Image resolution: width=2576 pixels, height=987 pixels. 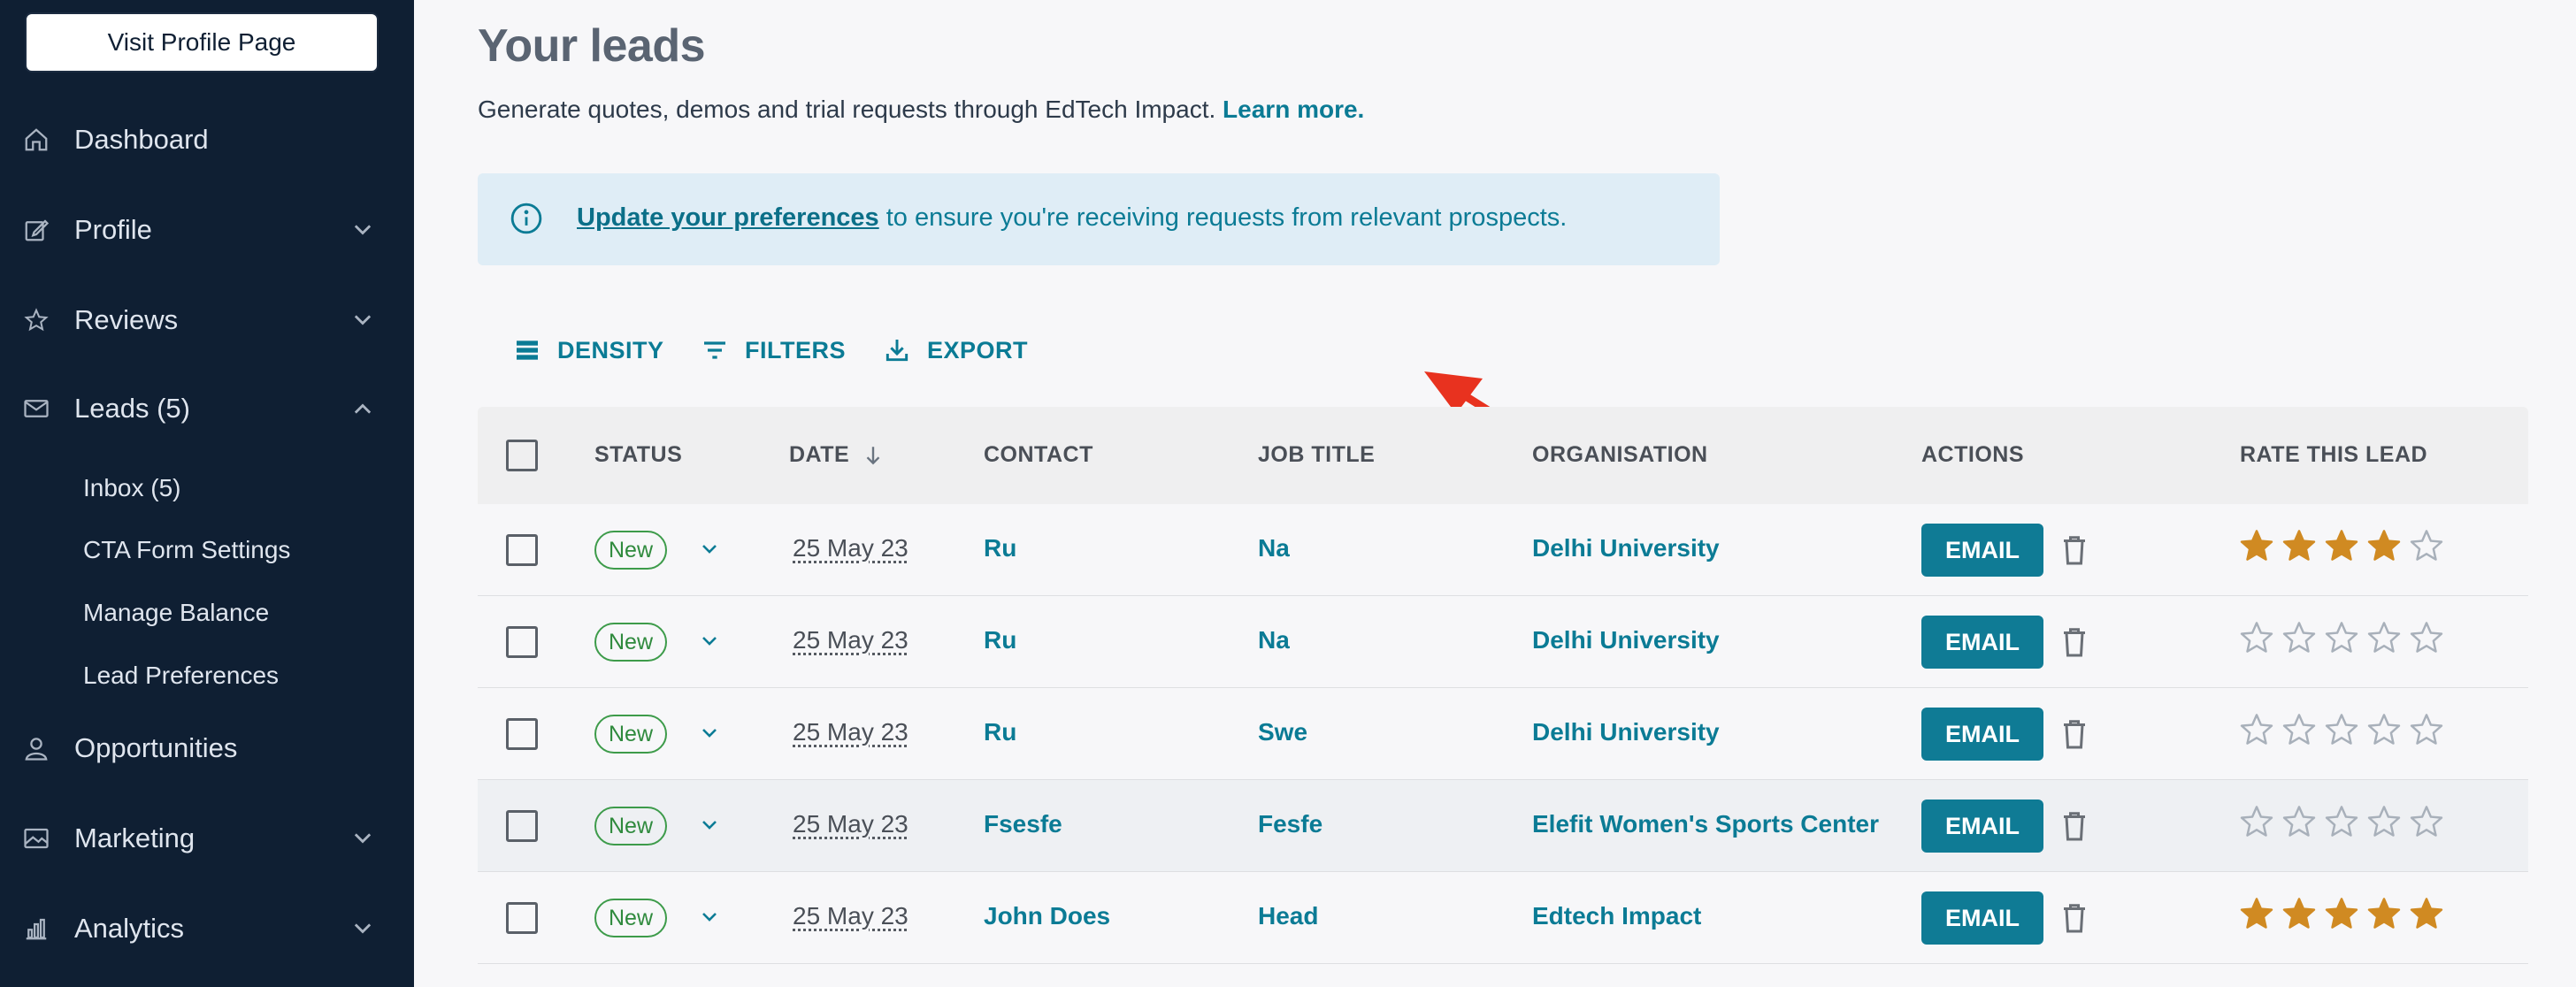 I want to click on column-header-organisation: ORGANISATION, so click(x=1620, y=455).